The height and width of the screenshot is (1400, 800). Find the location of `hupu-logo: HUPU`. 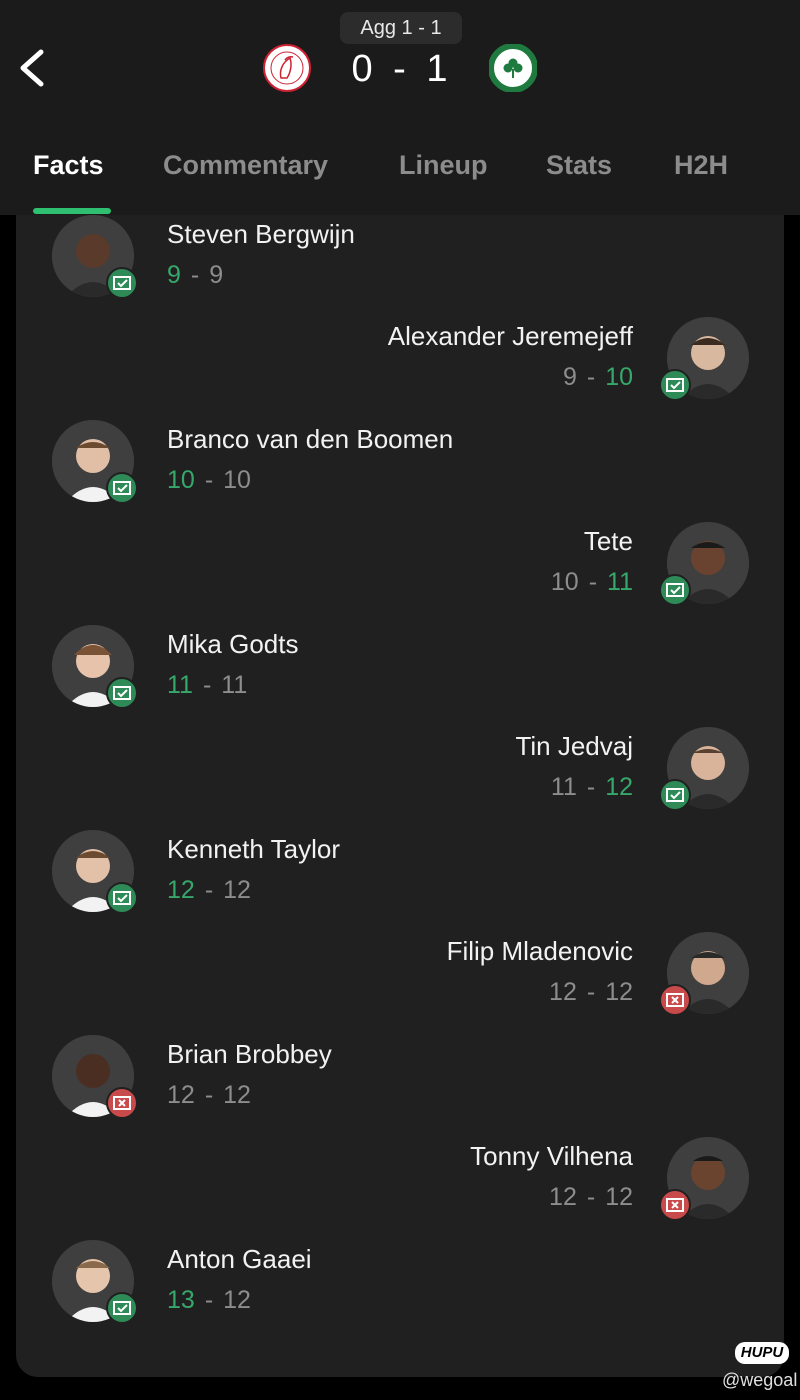

hupu-logo: HUPU is located at coordinates (762, 1353).